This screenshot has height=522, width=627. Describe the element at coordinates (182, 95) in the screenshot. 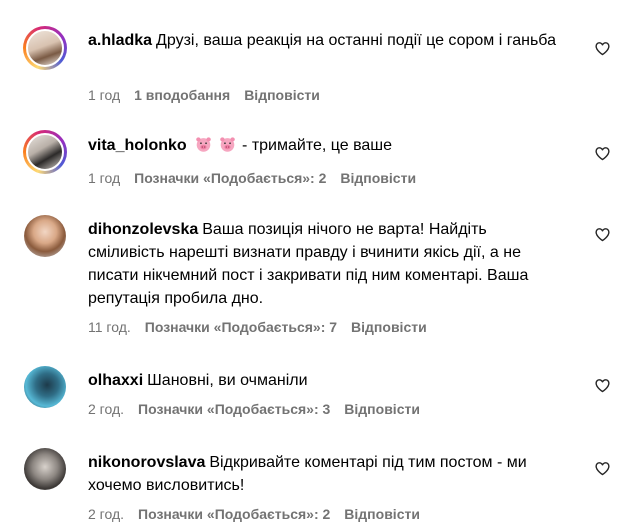

I see `comment-likes: 1 вподобання` at that location.